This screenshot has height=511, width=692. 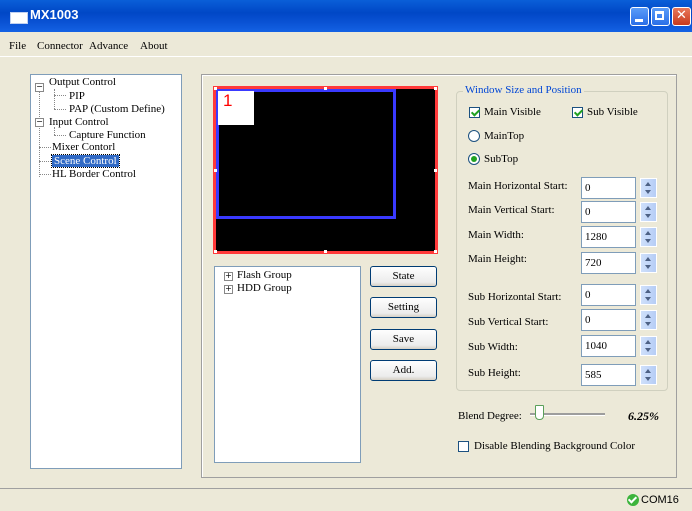 I want to click on window-size-position-legend: Window Size and Position, so click(x=523, y=90).